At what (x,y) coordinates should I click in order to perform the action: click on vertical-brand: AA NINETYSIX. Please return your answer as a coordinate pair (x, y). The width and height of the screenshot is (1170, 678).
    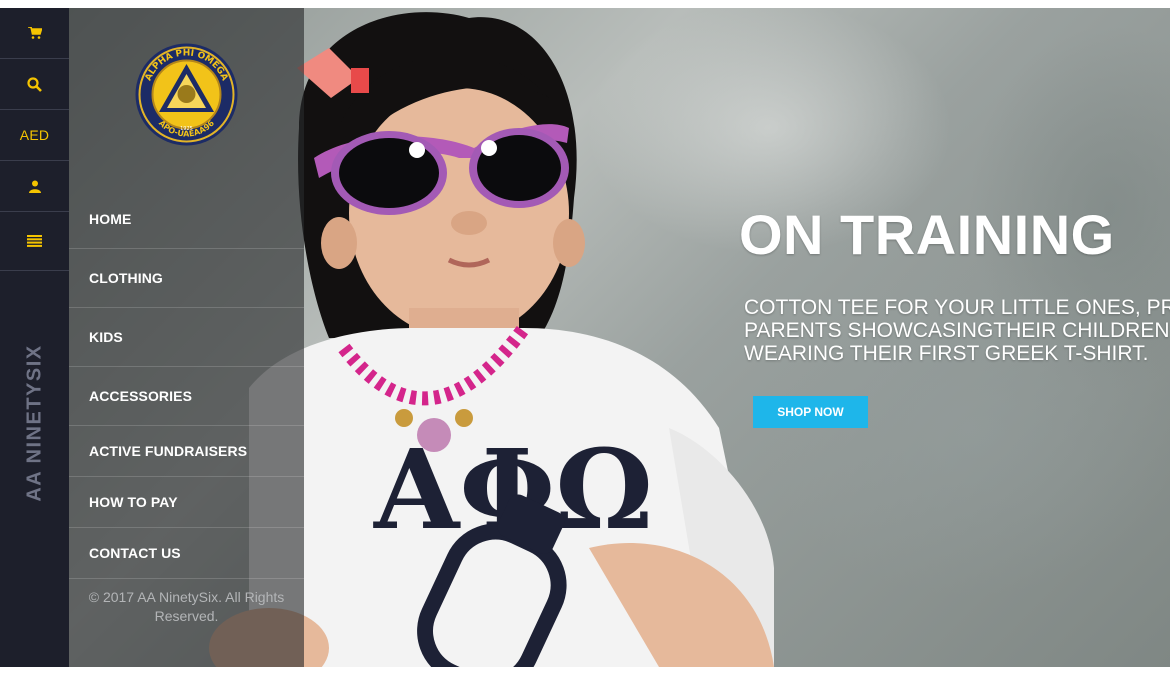
    Looking at the image, I should click on (34, 474).